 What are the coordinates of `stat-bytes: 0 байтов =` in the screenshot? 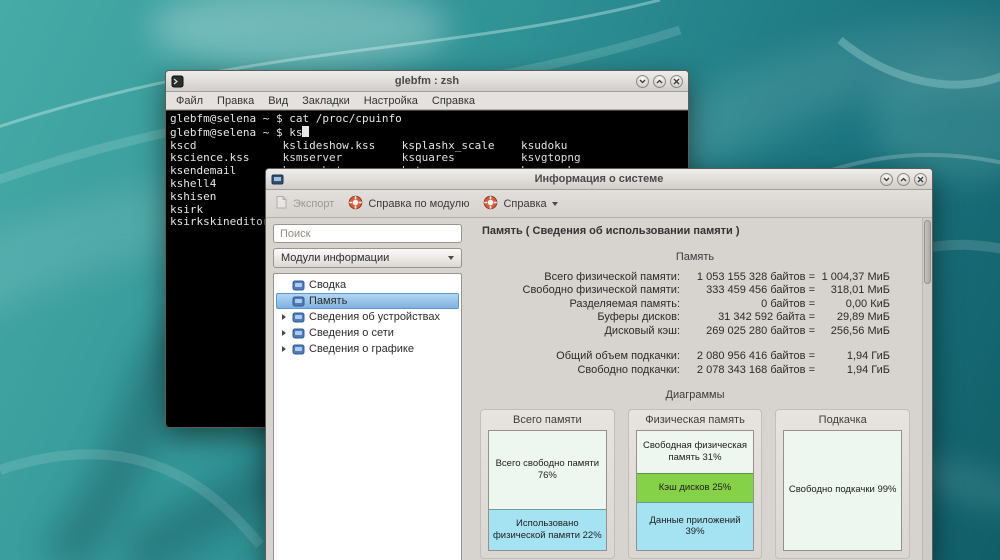 It's located at (788, 303).